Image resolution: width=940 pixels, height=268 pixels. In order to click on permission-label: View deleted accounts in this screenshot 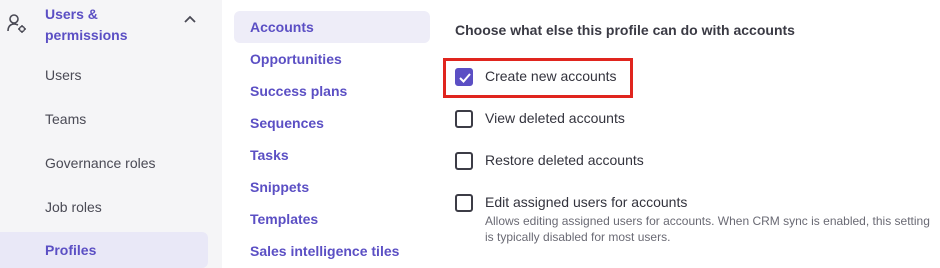, I will do `click(555, 118)`.